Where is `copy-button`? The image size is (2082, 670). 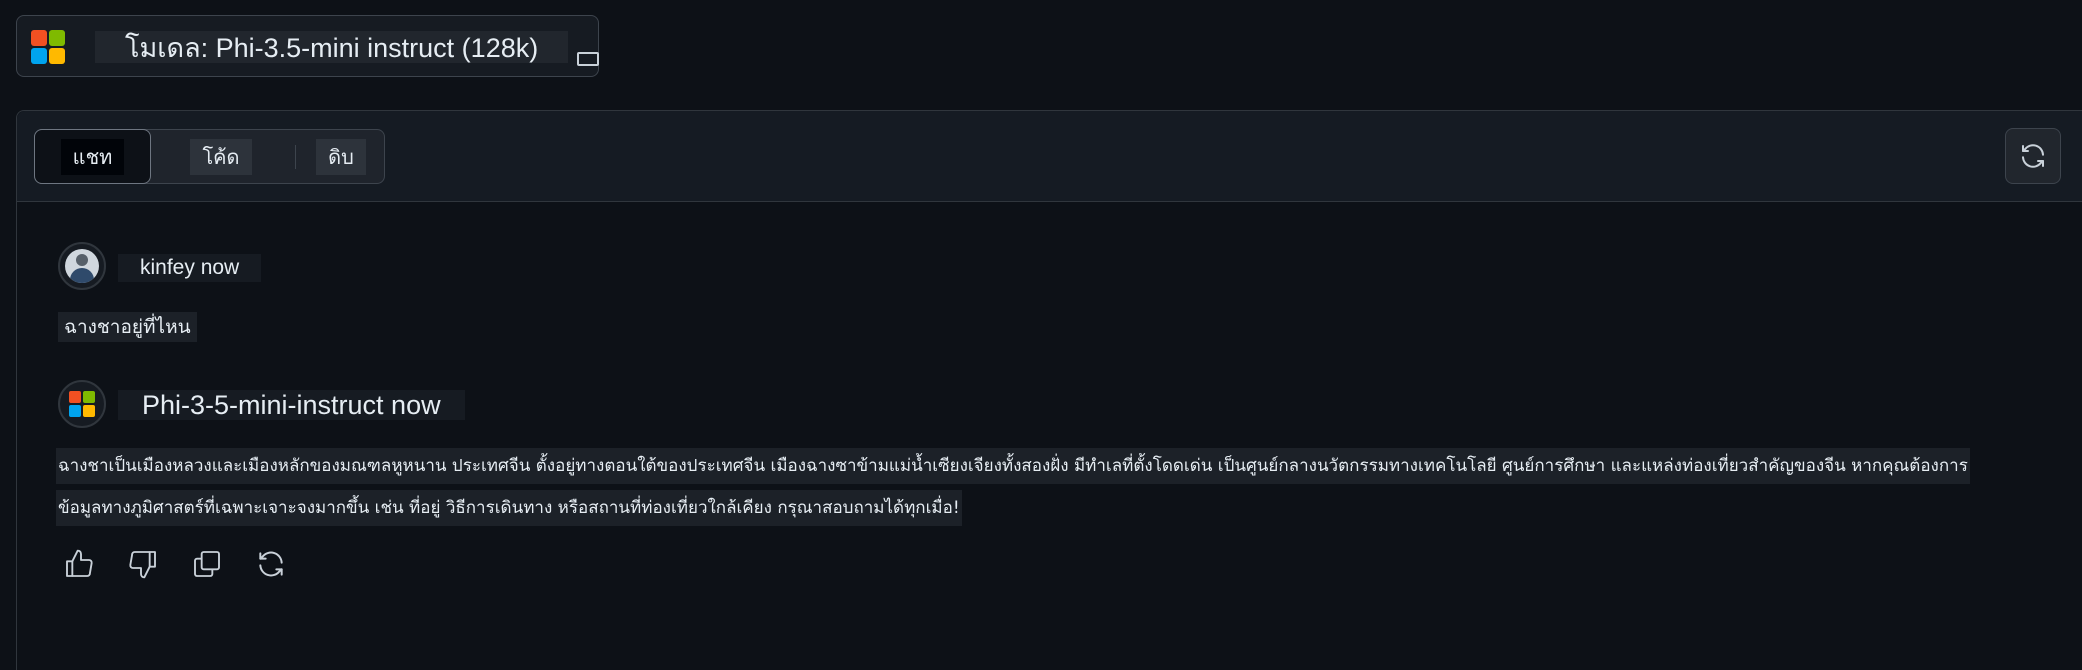
copy-button is located at coordinates (207, 564).